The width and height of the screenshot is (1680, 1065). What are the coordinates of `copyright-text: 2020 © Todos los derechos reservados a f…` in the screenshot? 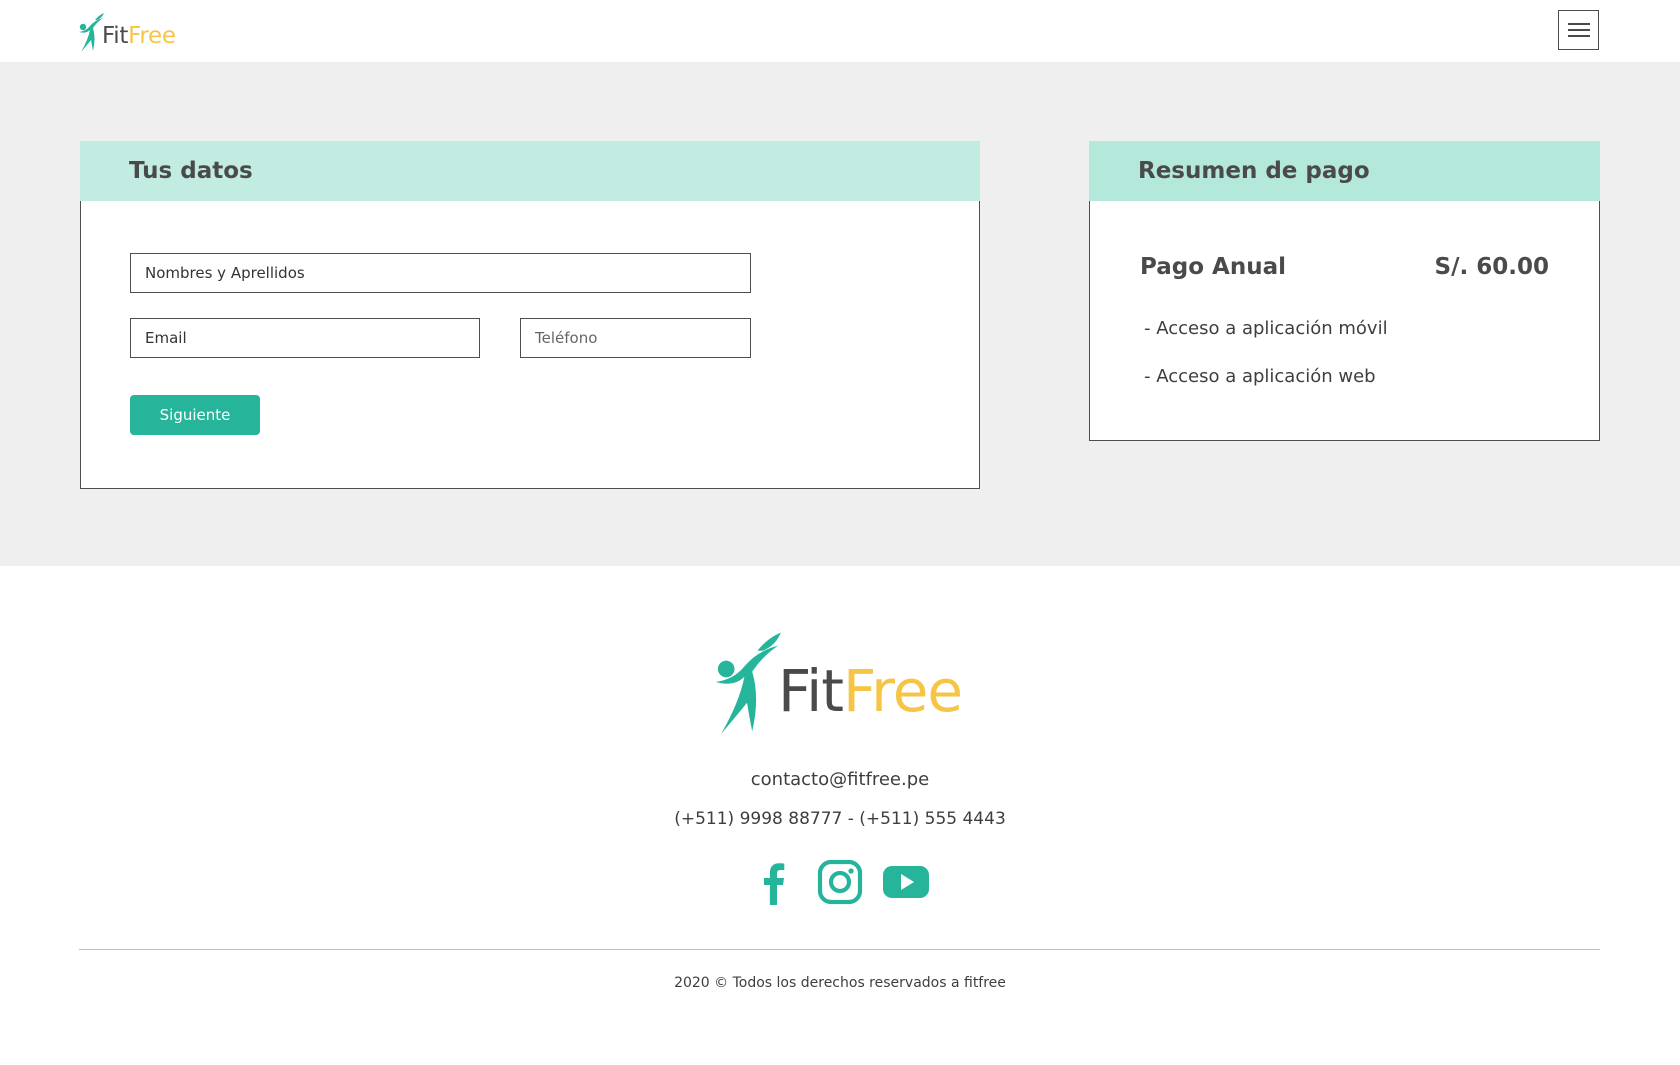 It's located at (840, 983).